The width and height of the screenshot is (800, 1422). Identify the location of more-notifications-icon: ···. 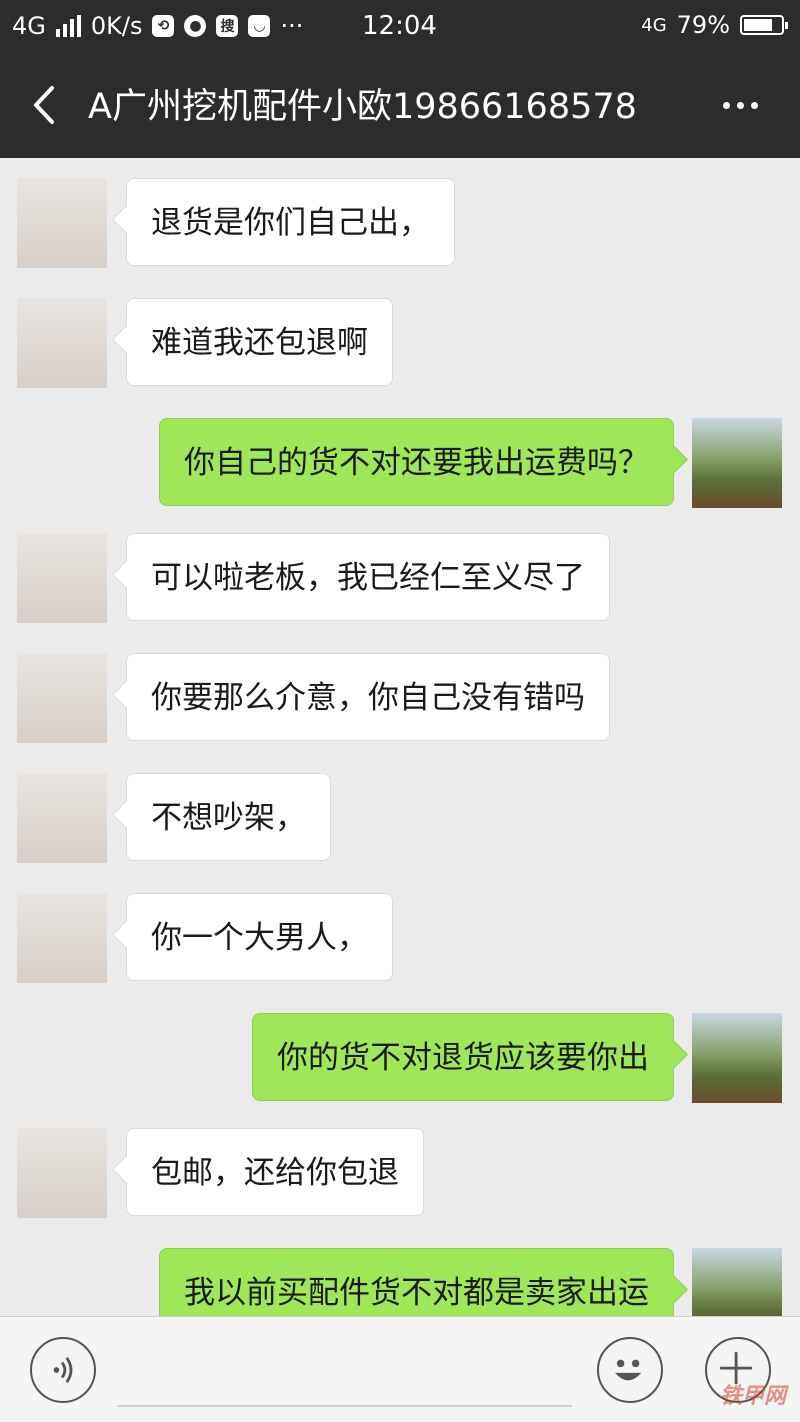
(292, 26).